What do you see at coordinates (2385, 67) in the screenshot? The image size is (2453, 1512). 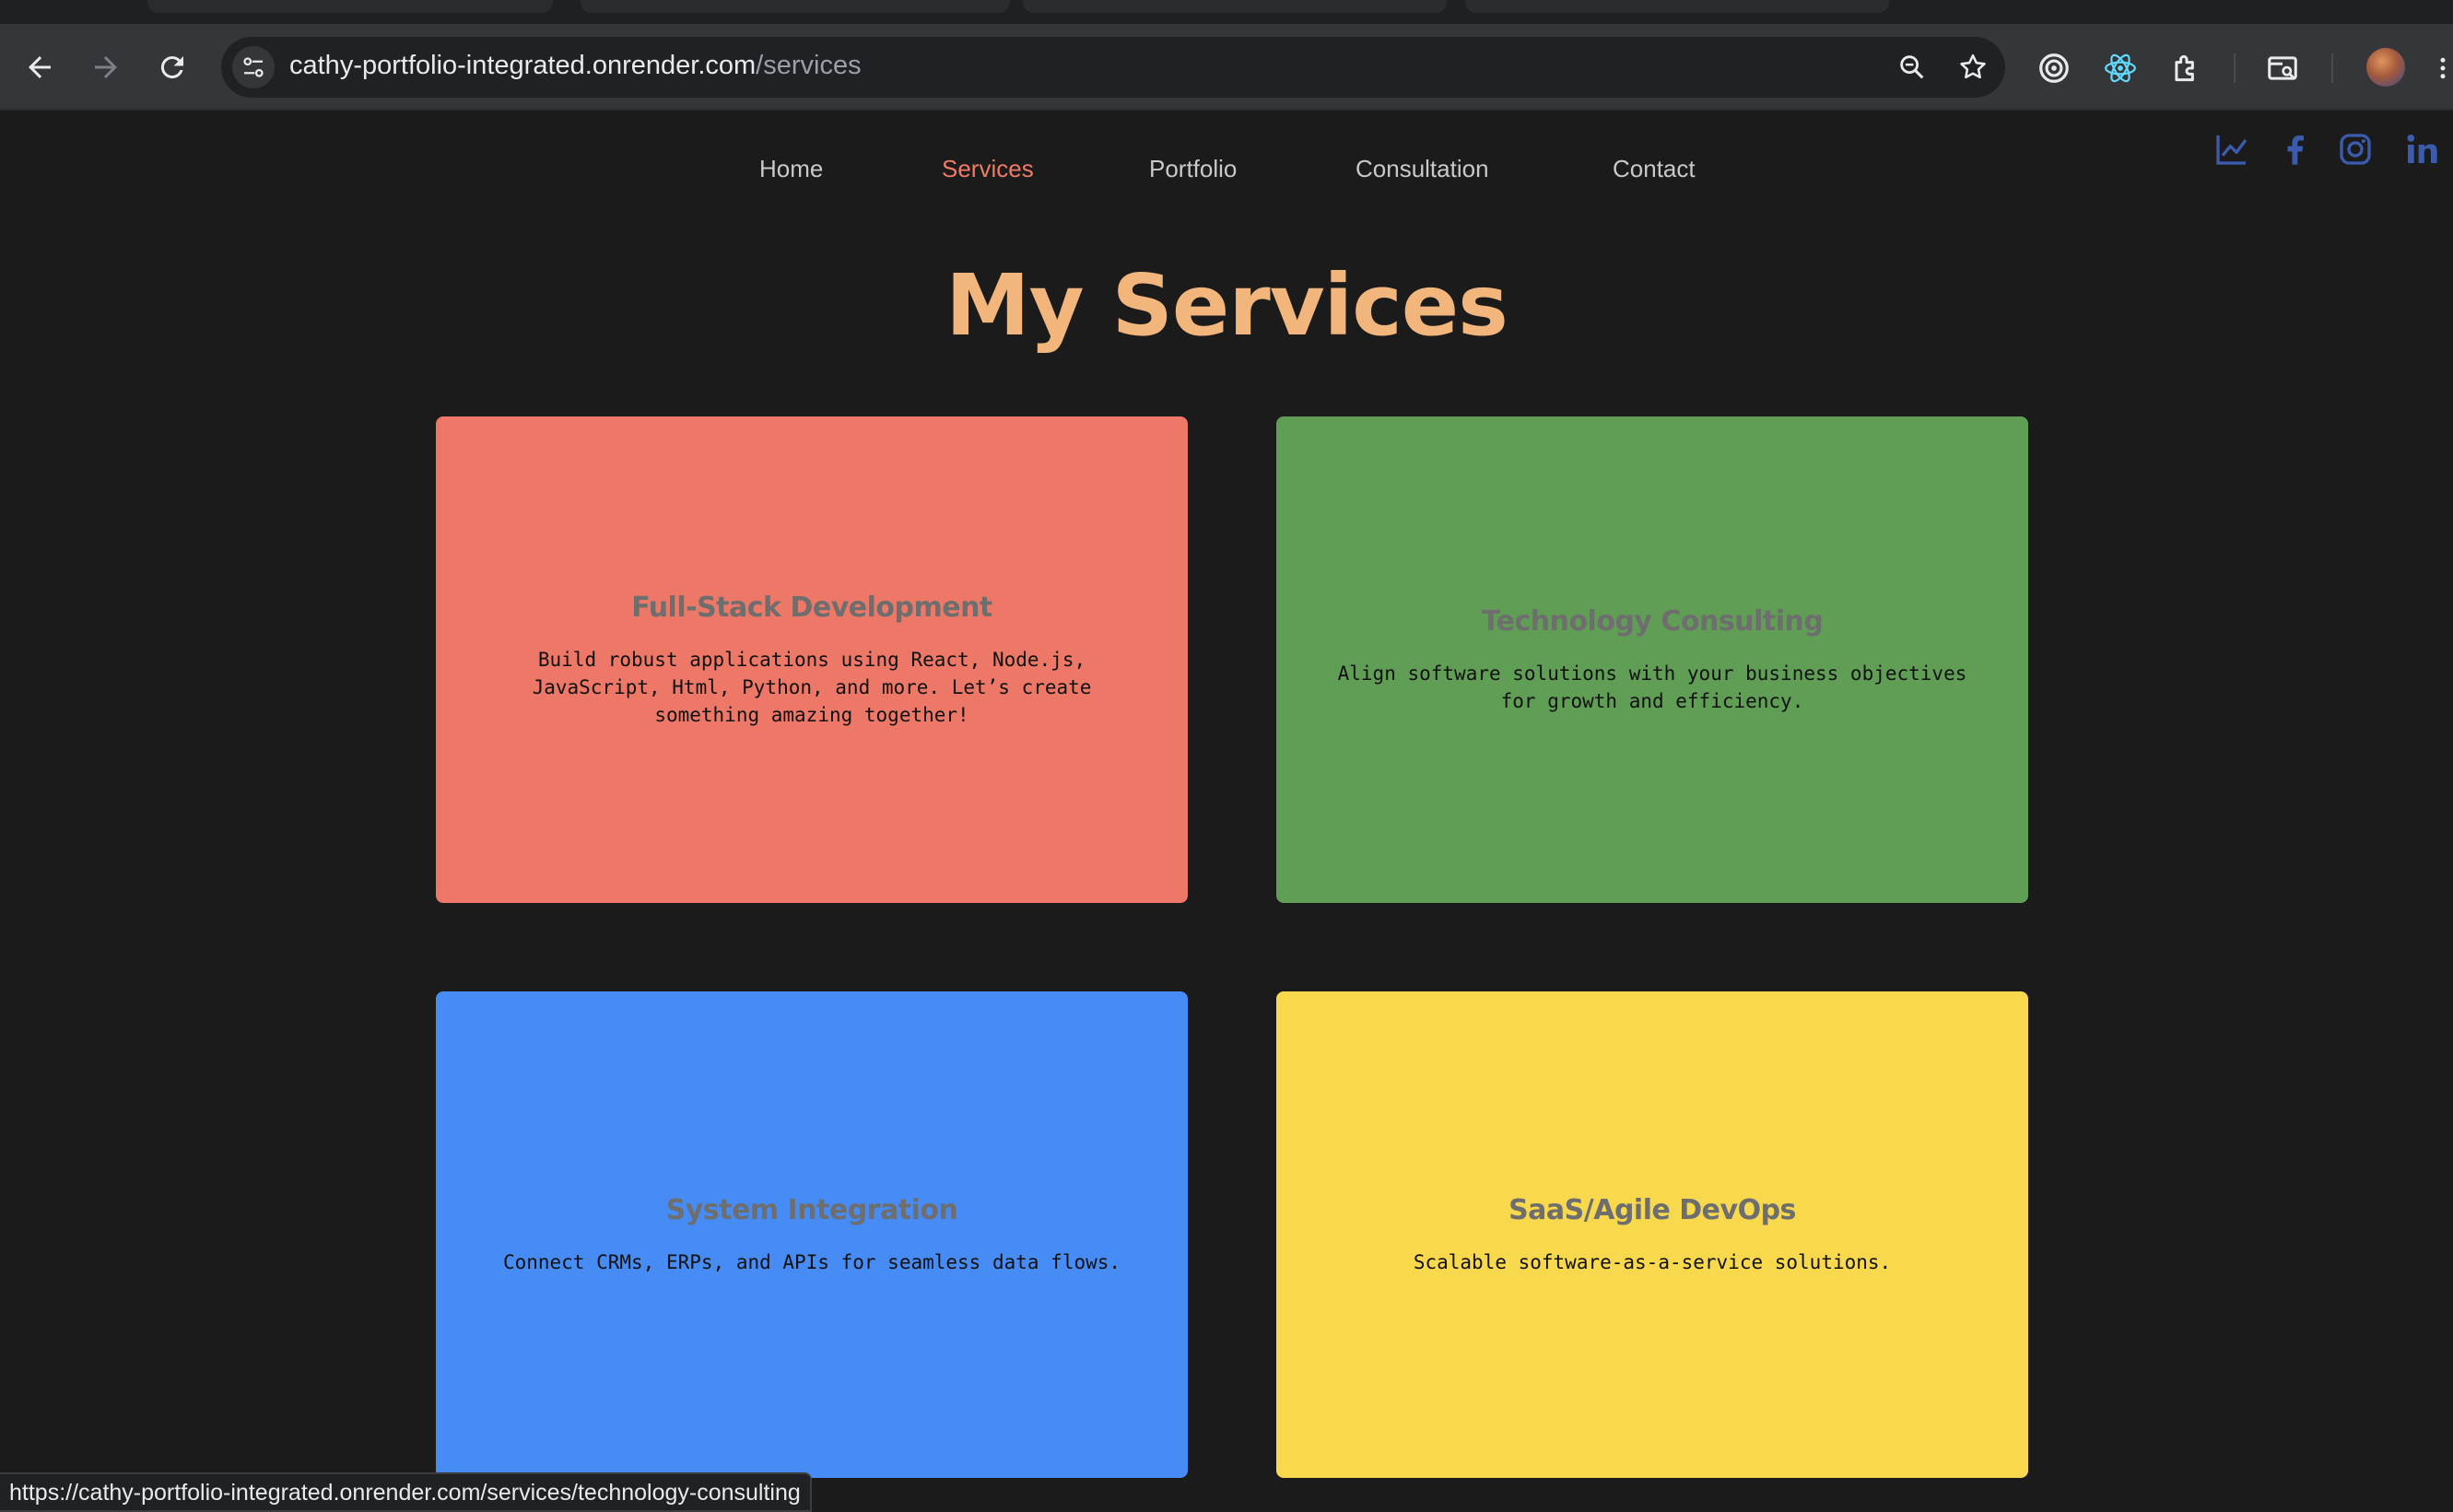 I see `profile-avatar` at bounding box center [2385, 67].